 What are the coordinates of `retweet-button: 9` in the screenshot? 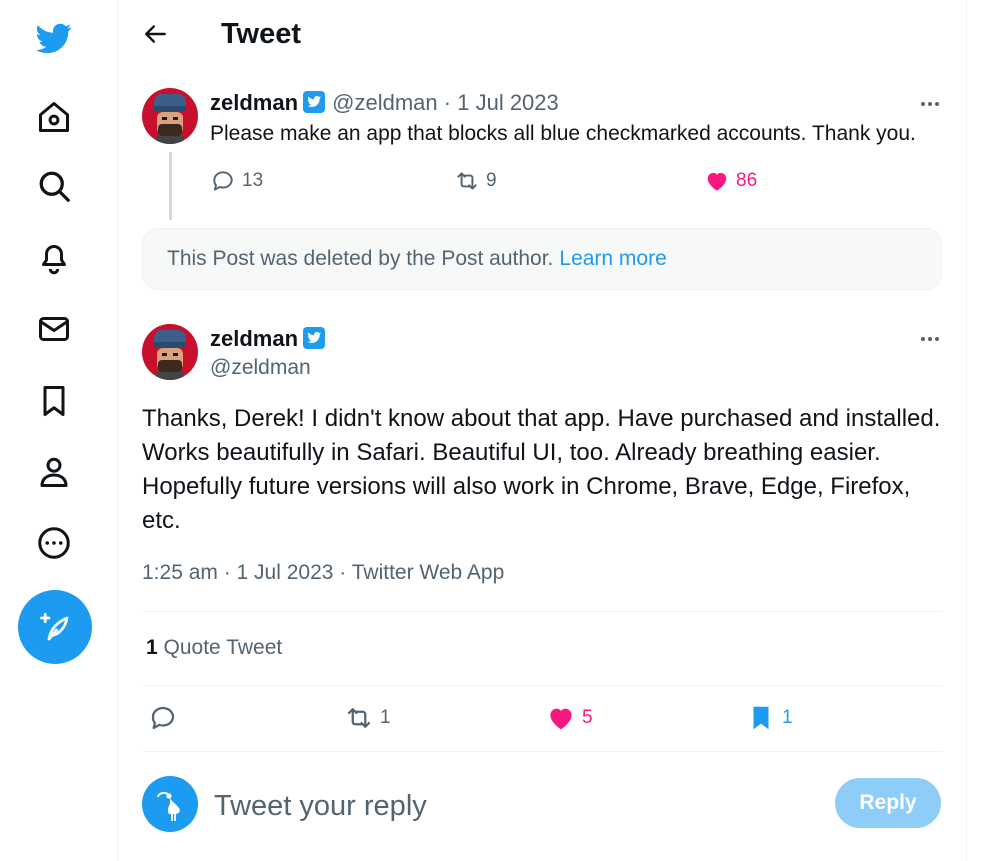 It's located at (475, 181).